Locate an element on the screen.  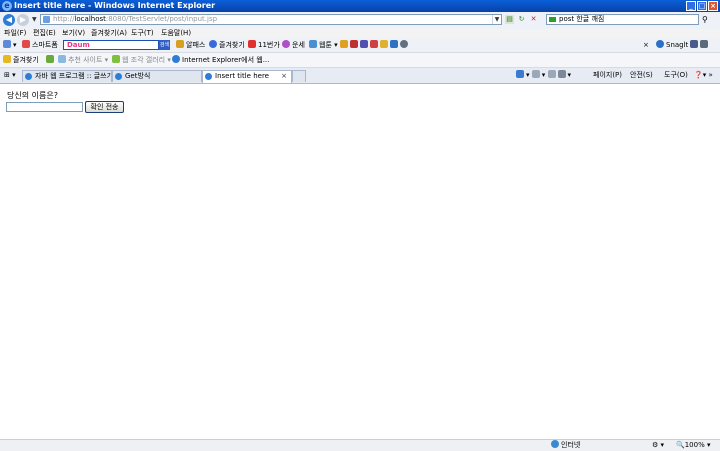
zoom-control: 🔍100% ▾ is located at coordinates (693, 445).